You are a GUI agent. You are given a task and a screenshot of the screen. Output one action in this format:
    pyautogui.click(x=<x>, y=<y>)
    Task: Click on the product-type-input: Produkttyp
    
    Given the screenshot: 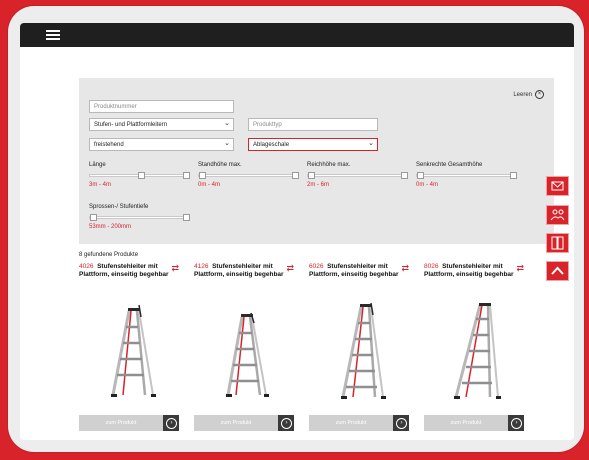 What is the action you would take?
    pyautogui.click(x=313, y=124)
    